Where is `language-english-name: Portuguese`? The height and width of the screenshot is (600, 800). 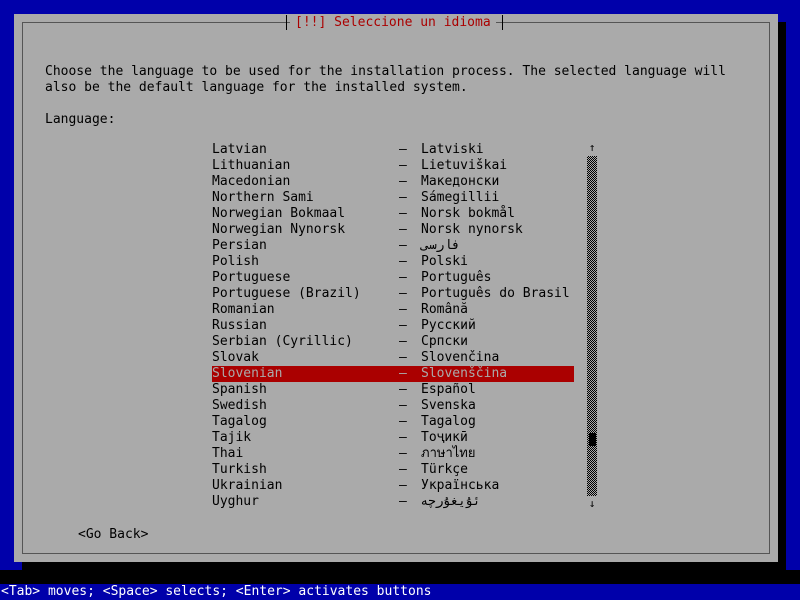 language-english-name: Portuguese is located at coordinates (251, 277).